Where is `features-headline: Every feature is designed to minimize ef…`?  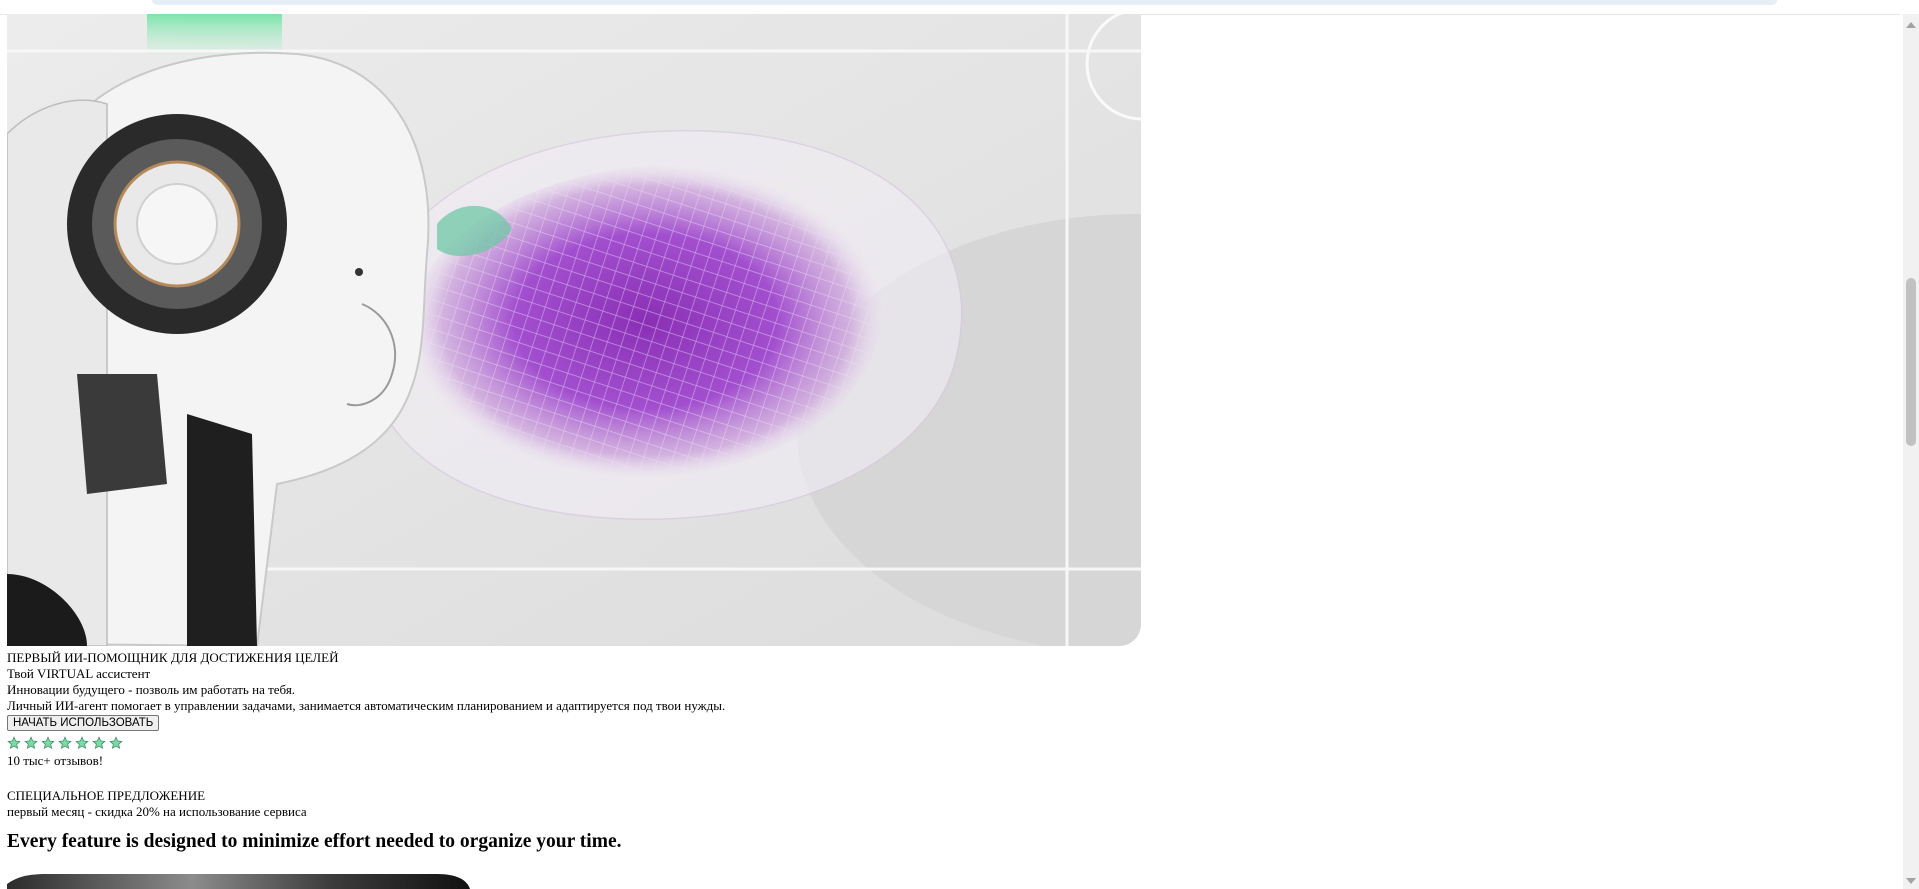 features-headline: Every feature is designed to minimize ef… is located at coordinates (314, 841).